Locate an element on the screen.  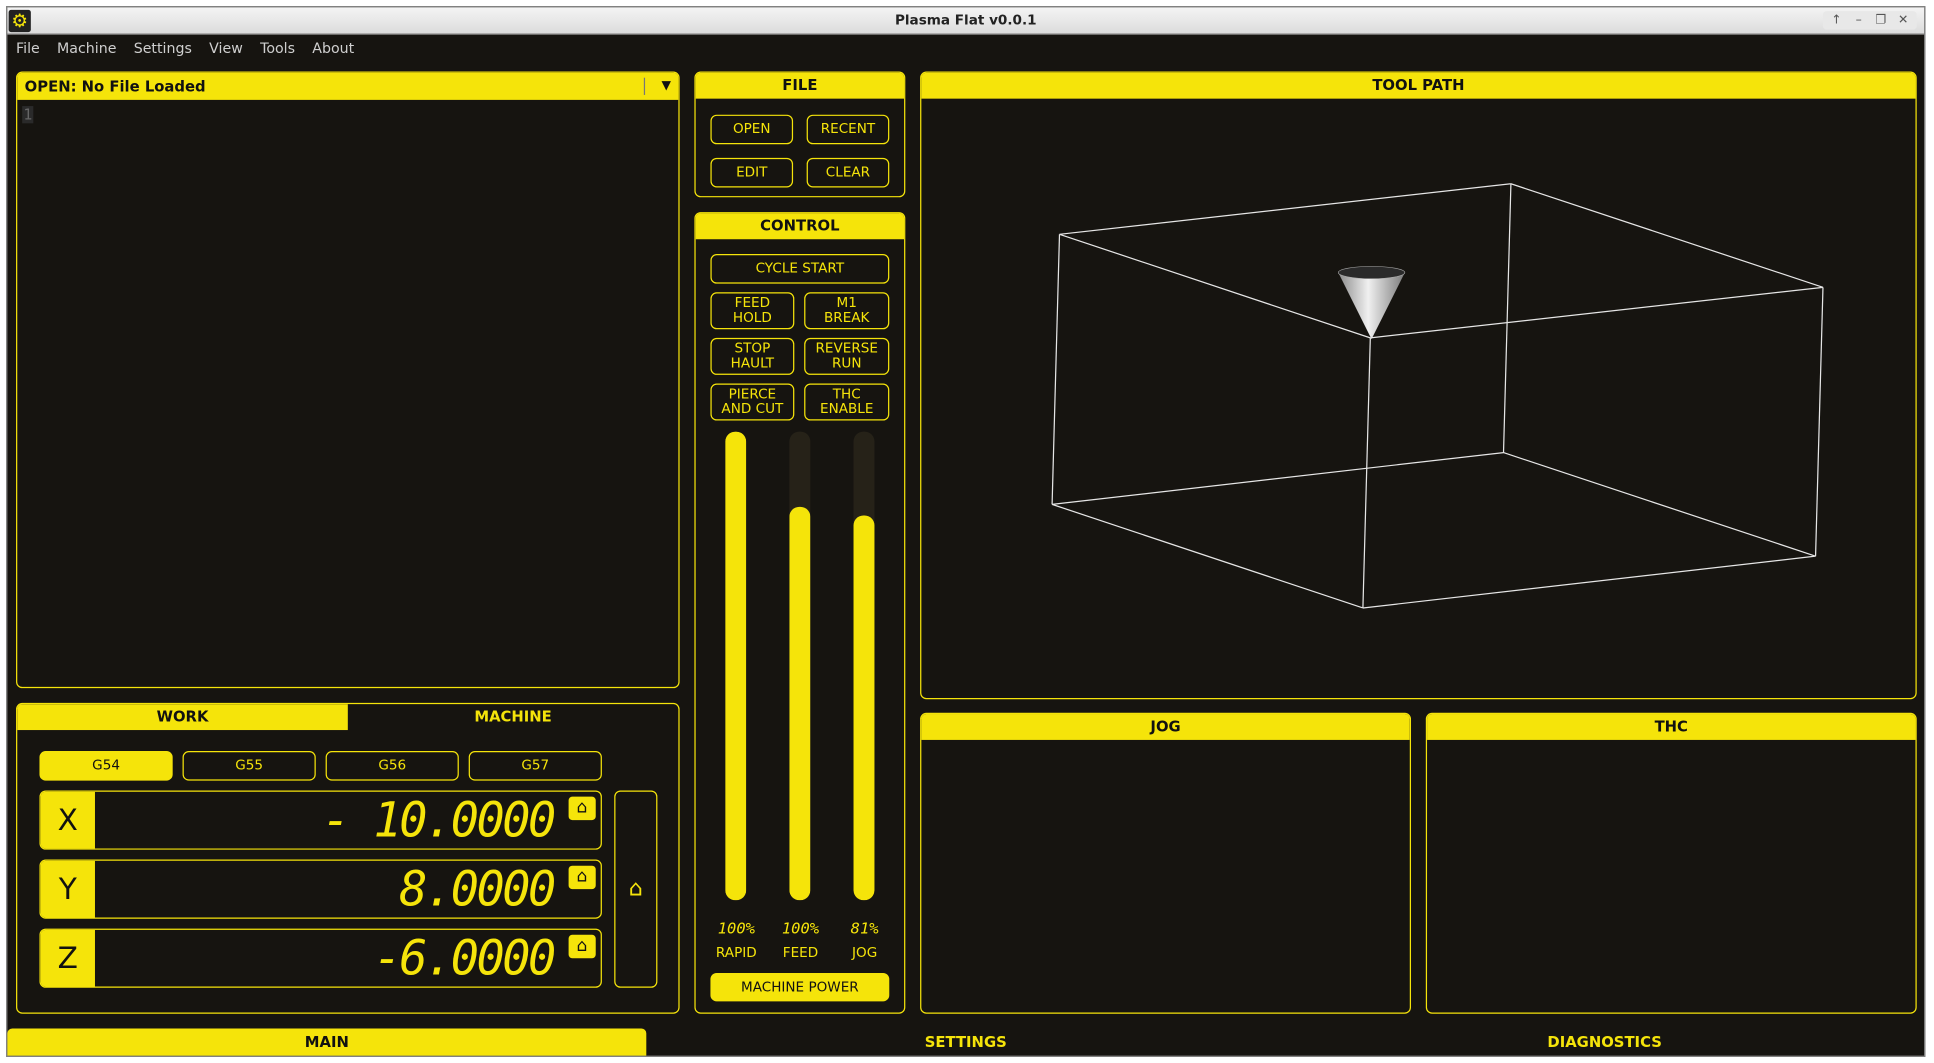
clear-button: CLEAR is located at coordinates (848, 172).